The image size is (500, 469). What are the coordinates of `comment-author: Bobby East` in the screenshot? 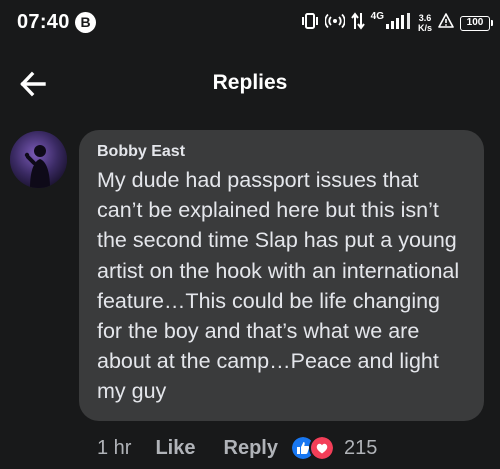 It's located at (281, 152).